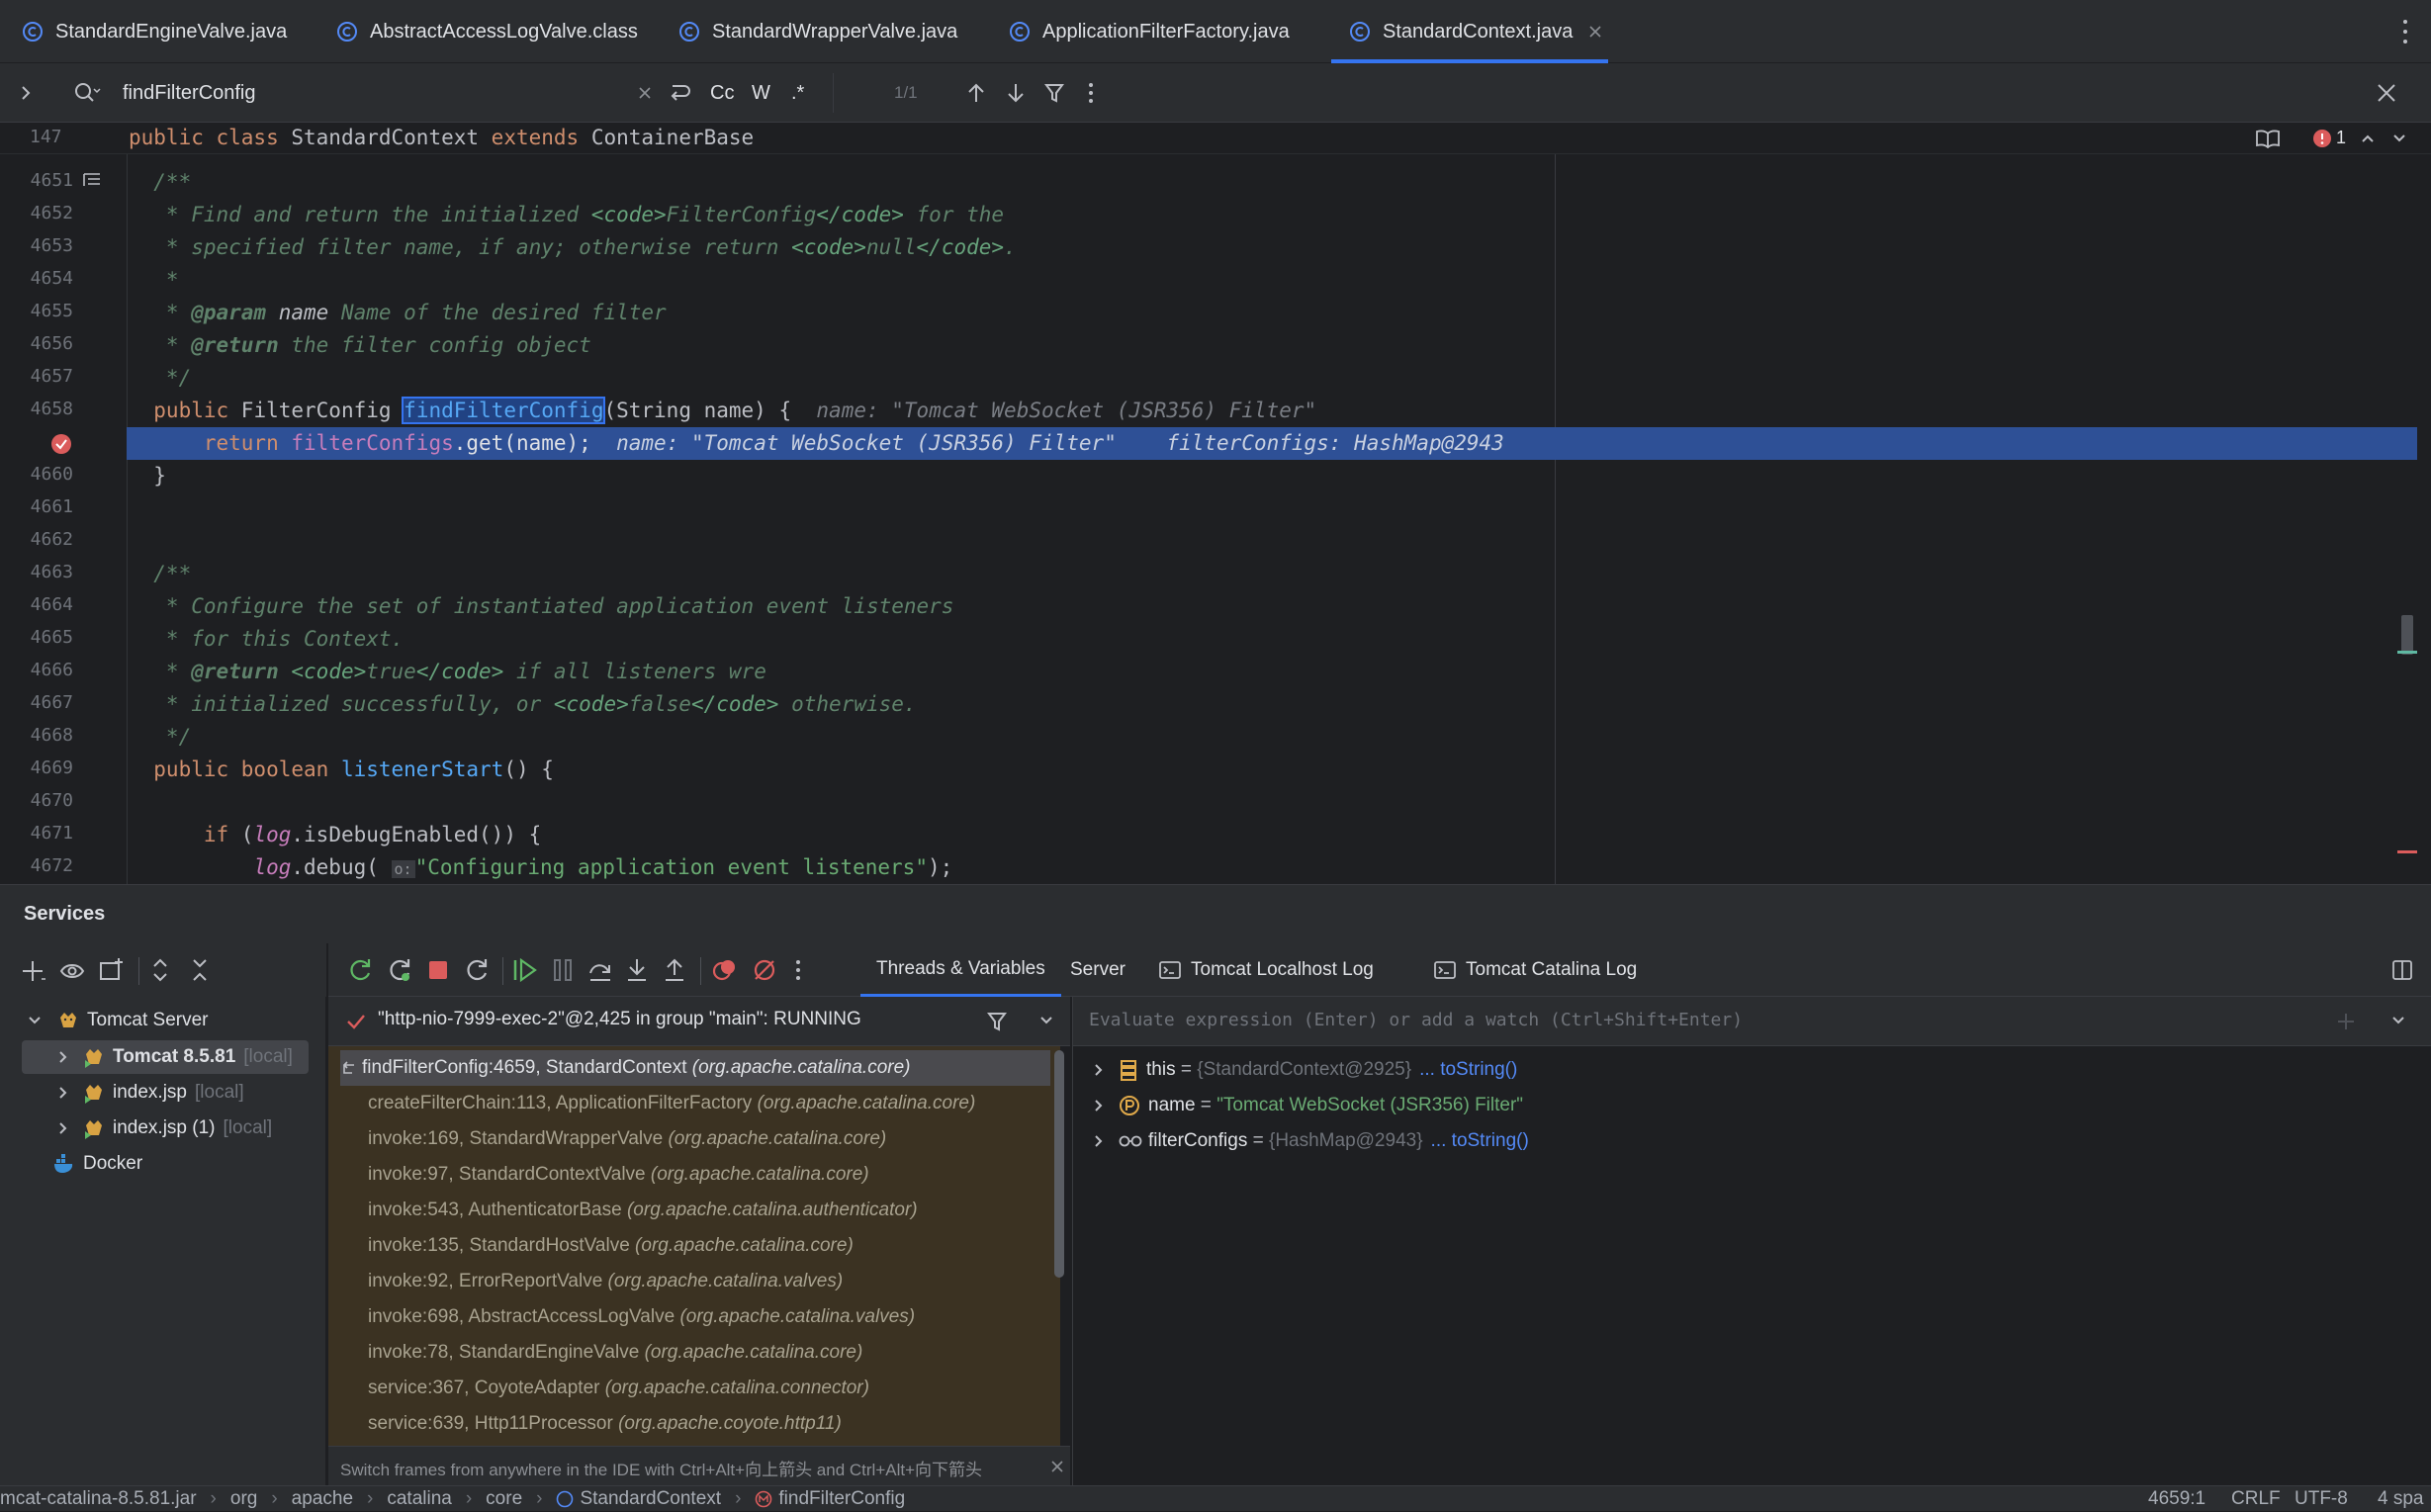 The width and height of the screenshot is (2431, 1512). I want to click on collapse-all-icon, so click(200, 970).